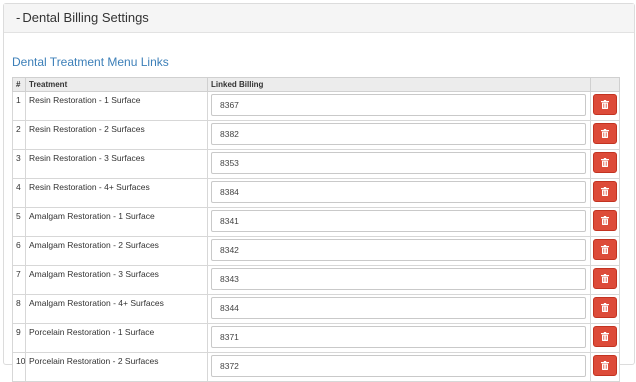  Describe the element at coordinates (19, 106) in the screenshot. I see `row-number: 1` at that location.